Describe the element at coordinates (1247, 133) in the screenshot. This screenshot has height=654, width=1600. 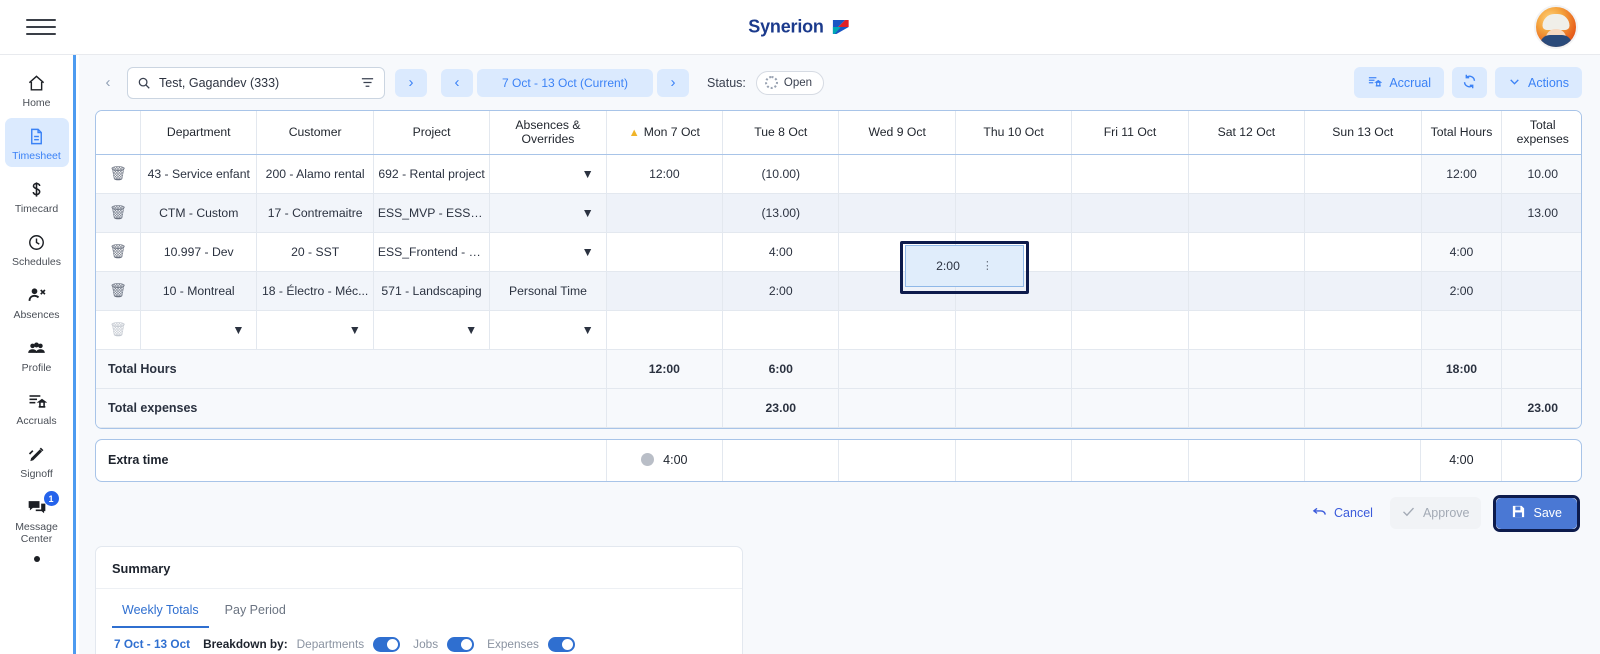
I see `col-header-sat: Sat 12 Oct` at that location.